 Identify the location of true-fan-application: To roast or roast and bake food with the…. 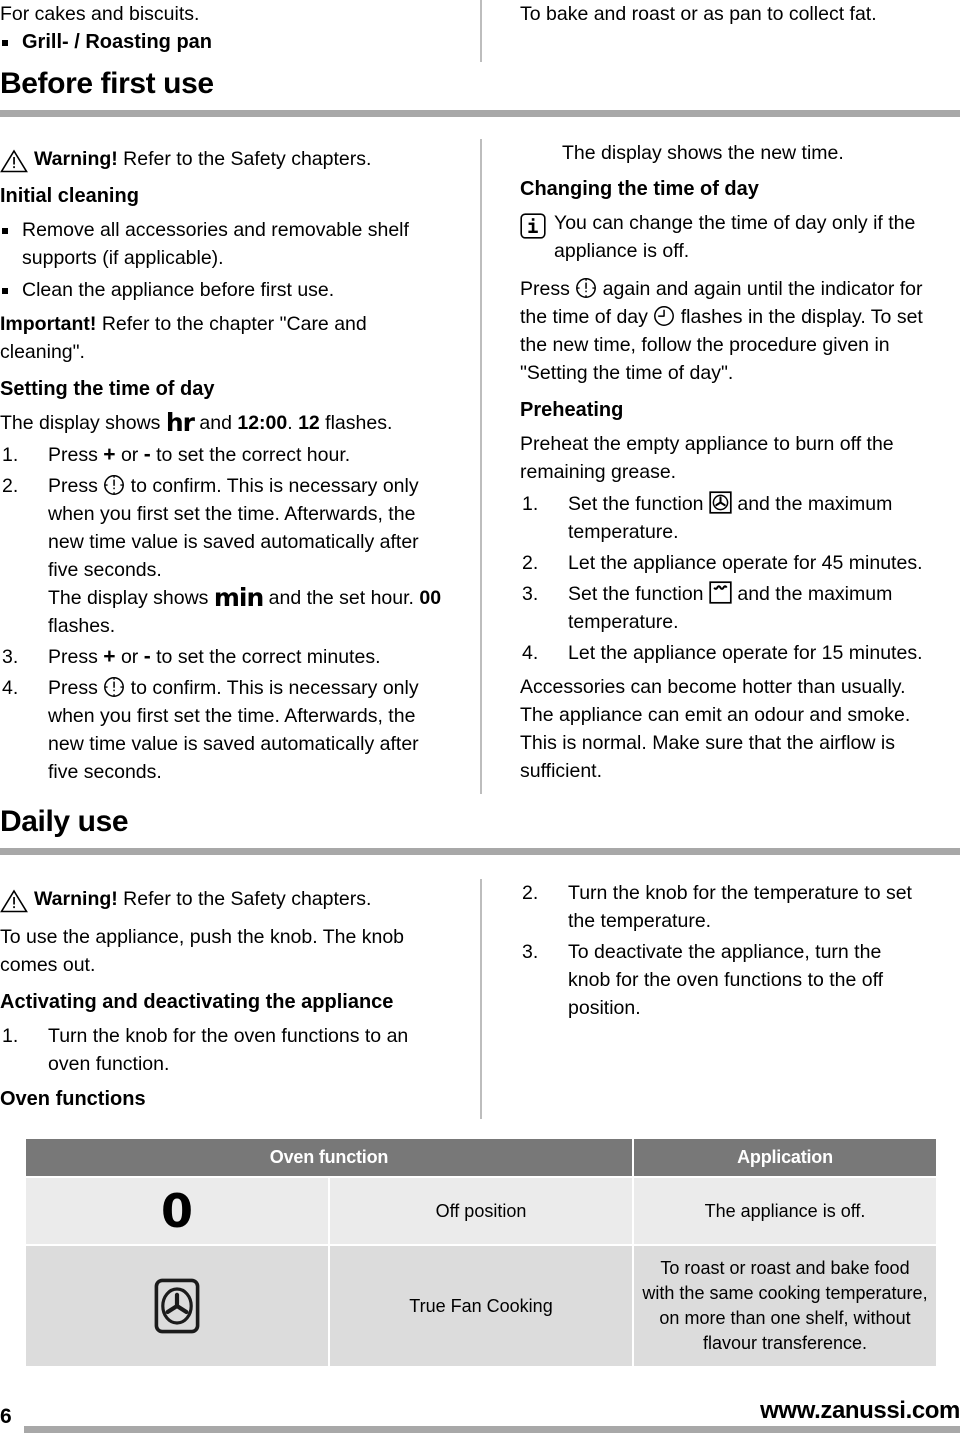
(785, 1306).